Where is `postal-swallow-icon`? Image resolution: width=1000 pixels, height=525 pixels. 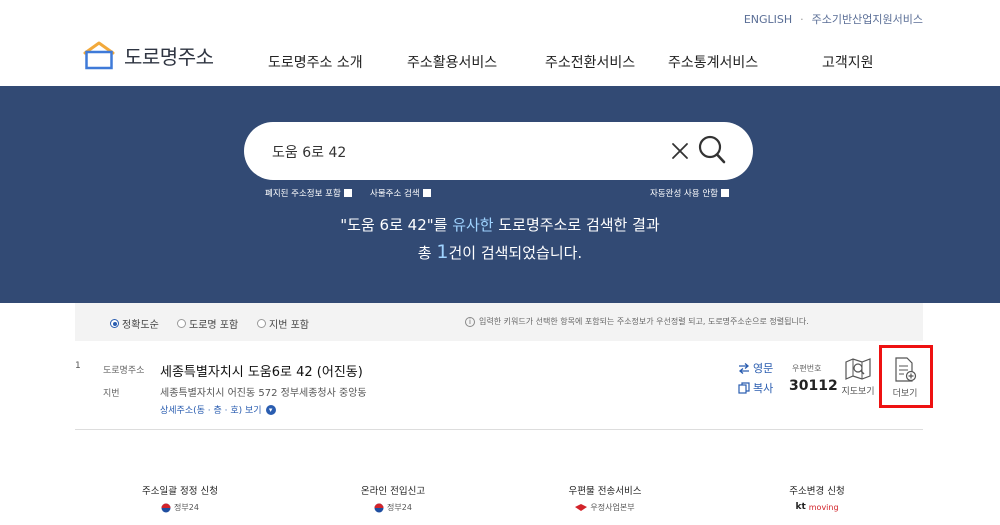 postal-swallow-icon is located at coordinates (581, 507).